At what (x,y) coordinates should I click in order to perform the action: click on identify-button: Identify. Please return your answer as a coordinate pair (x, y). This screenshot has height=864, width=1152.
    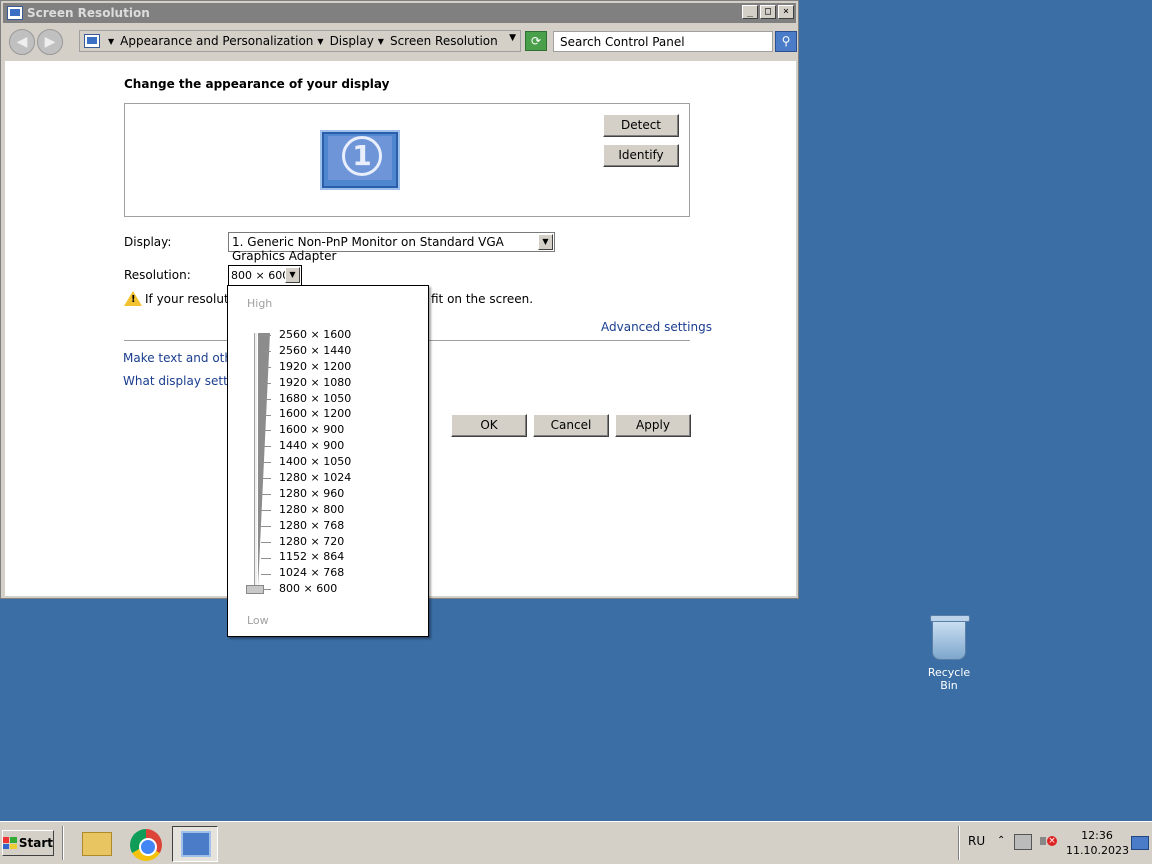
    Looking at the image, I should click on (641, 155).